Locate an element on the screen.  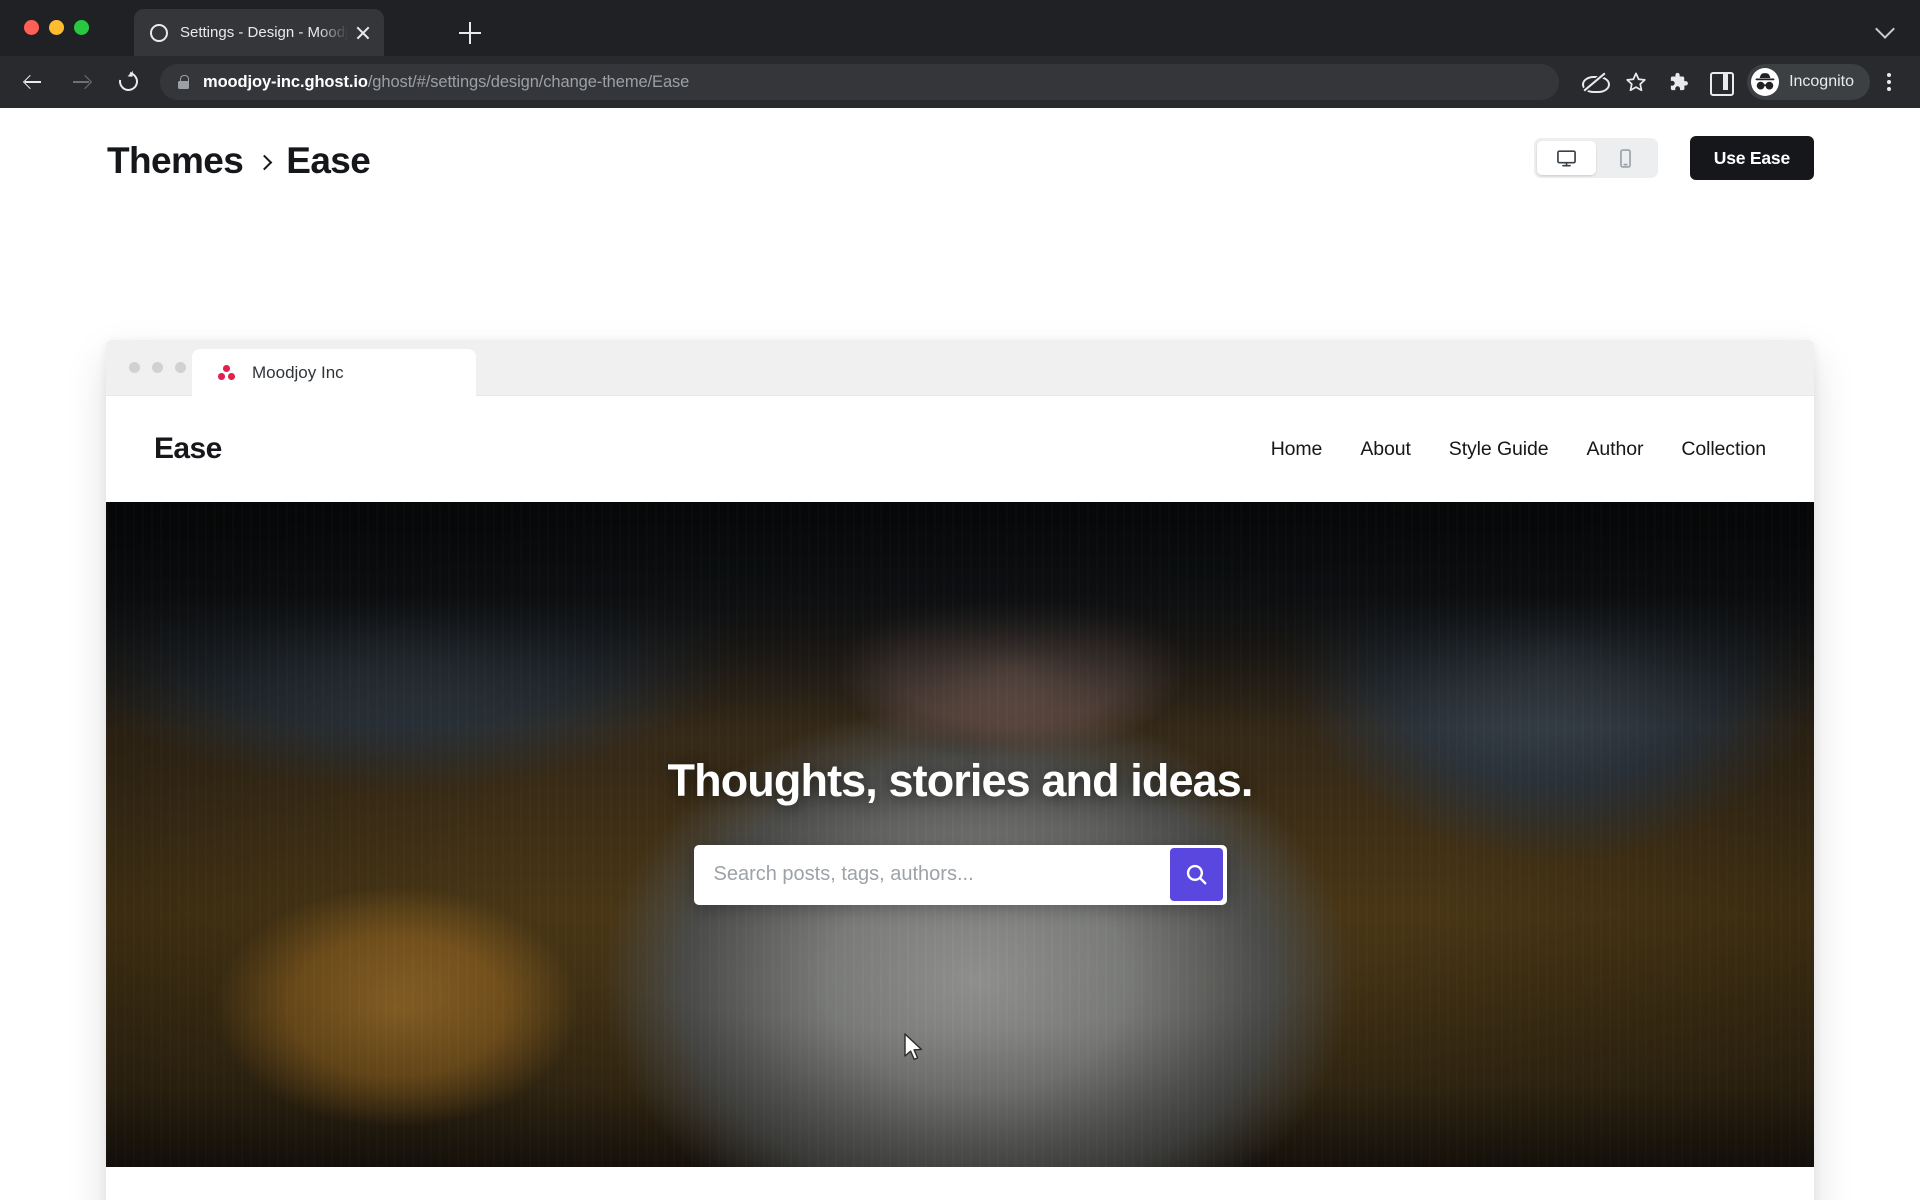
use-theme-button: Use Ease is located at coordinates (1751, 158).